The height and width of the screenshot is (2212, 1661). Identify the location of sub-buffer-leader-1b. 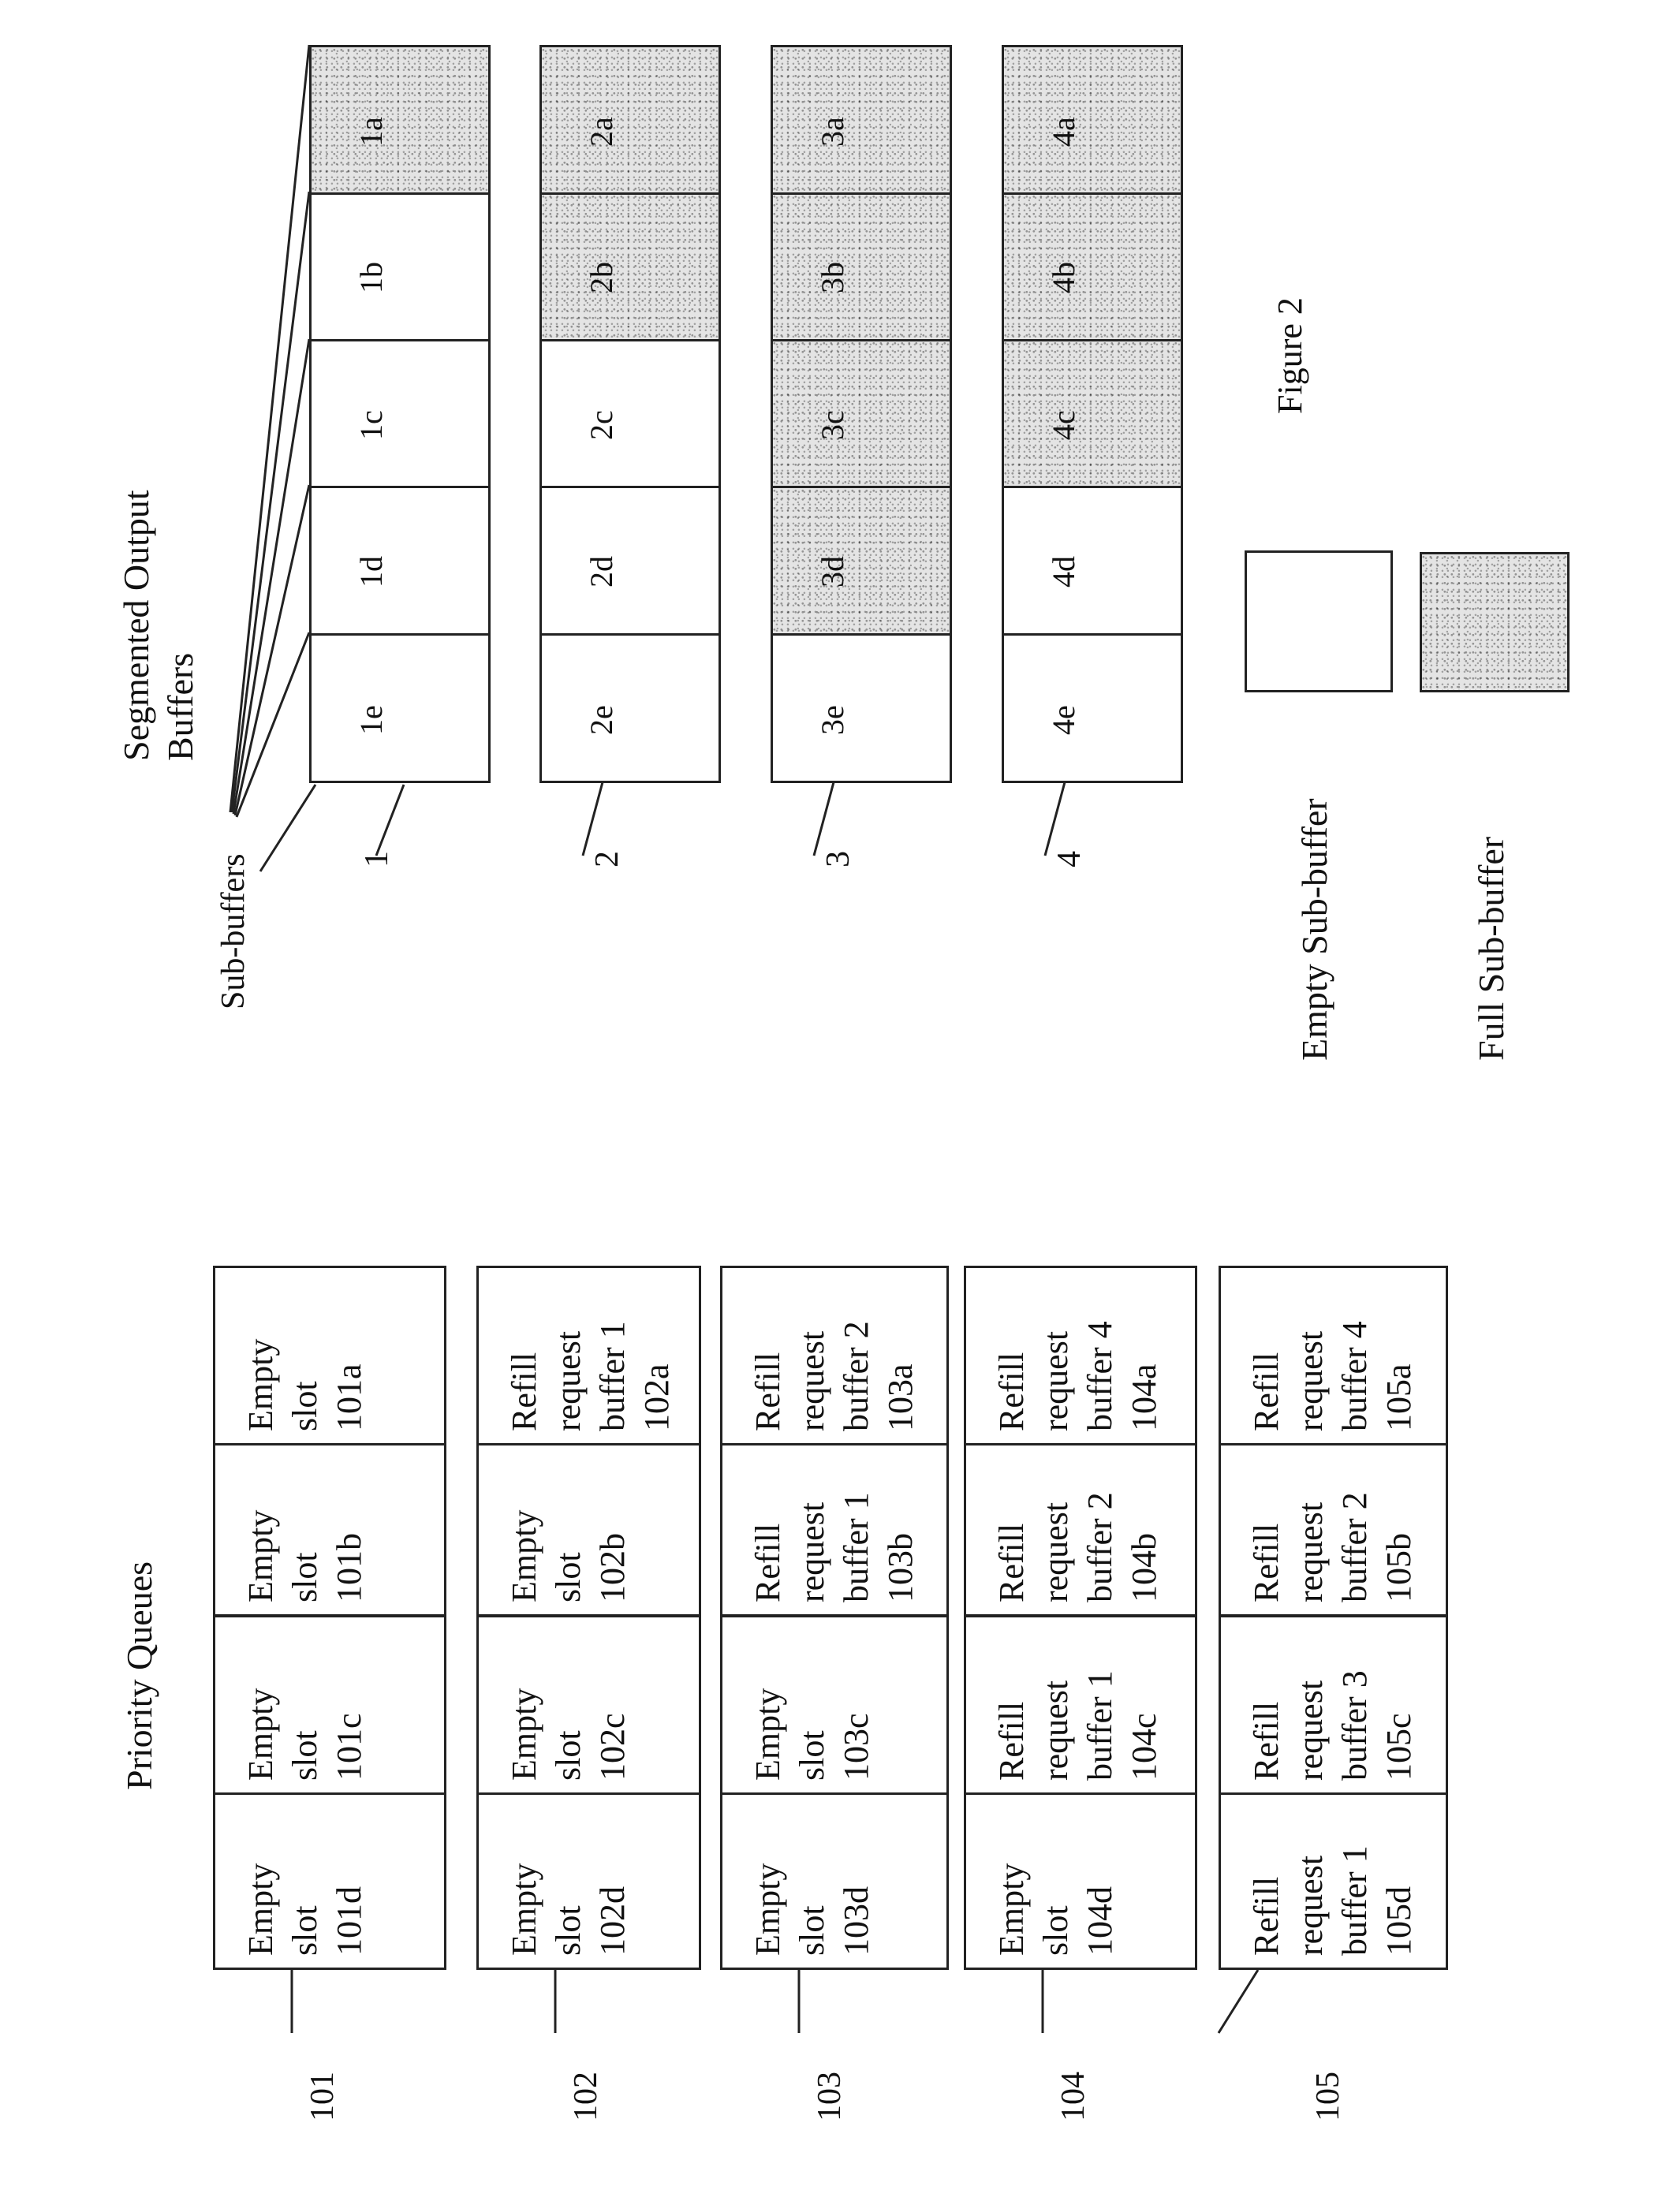
(270, 502).